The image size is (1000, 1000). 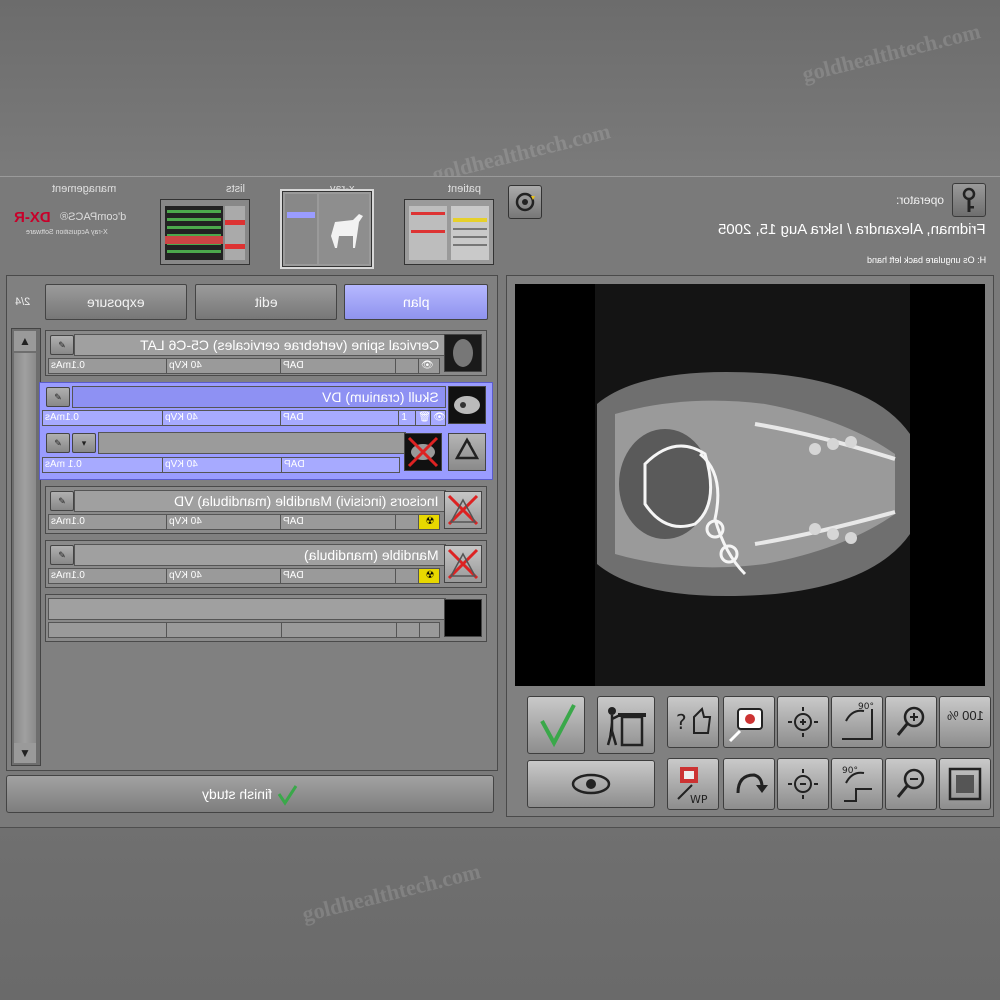 I want to click on tab-patient, so click(x=449, y=232).